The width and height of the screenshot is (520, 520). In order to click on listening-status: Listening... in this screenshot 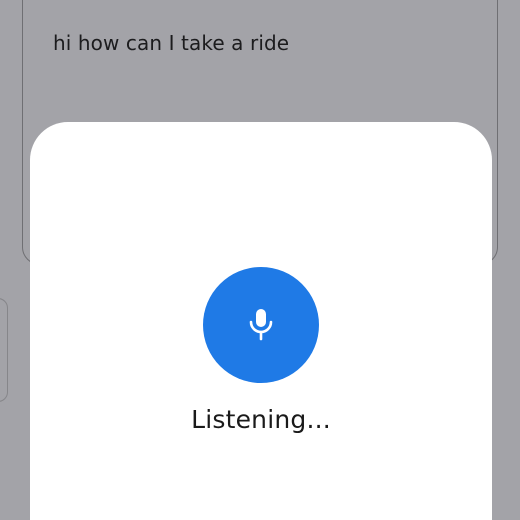, I will do `click(261, 419)`.